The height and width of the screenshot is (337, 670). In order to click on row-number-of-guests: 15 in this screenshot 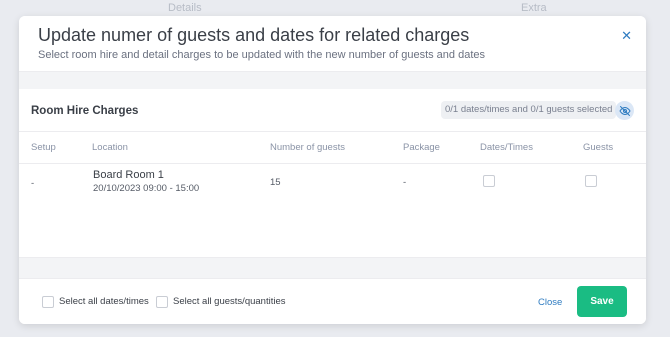, I will do `click(275, 182)`.